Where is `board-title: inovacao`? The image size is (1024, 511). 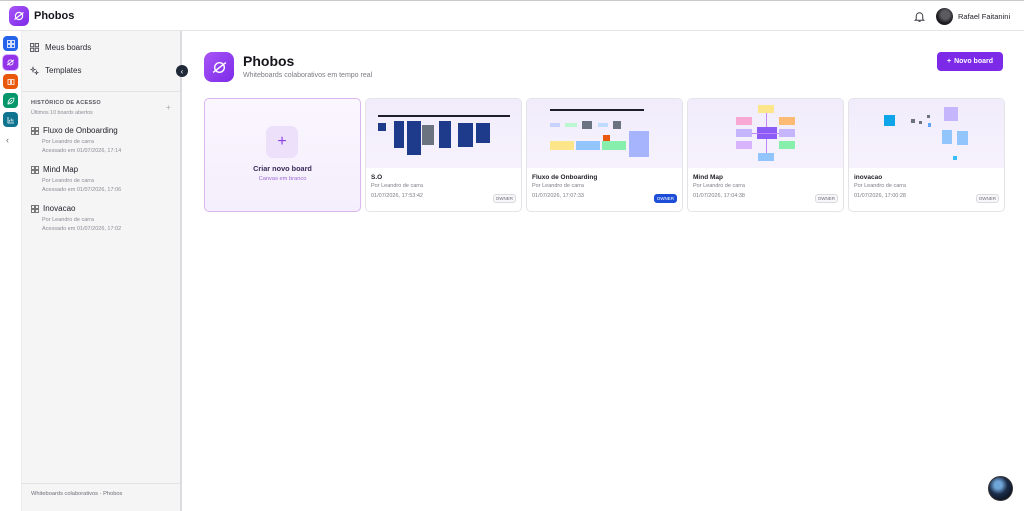 board-title: inovacao is located at coordinates (868, 177).